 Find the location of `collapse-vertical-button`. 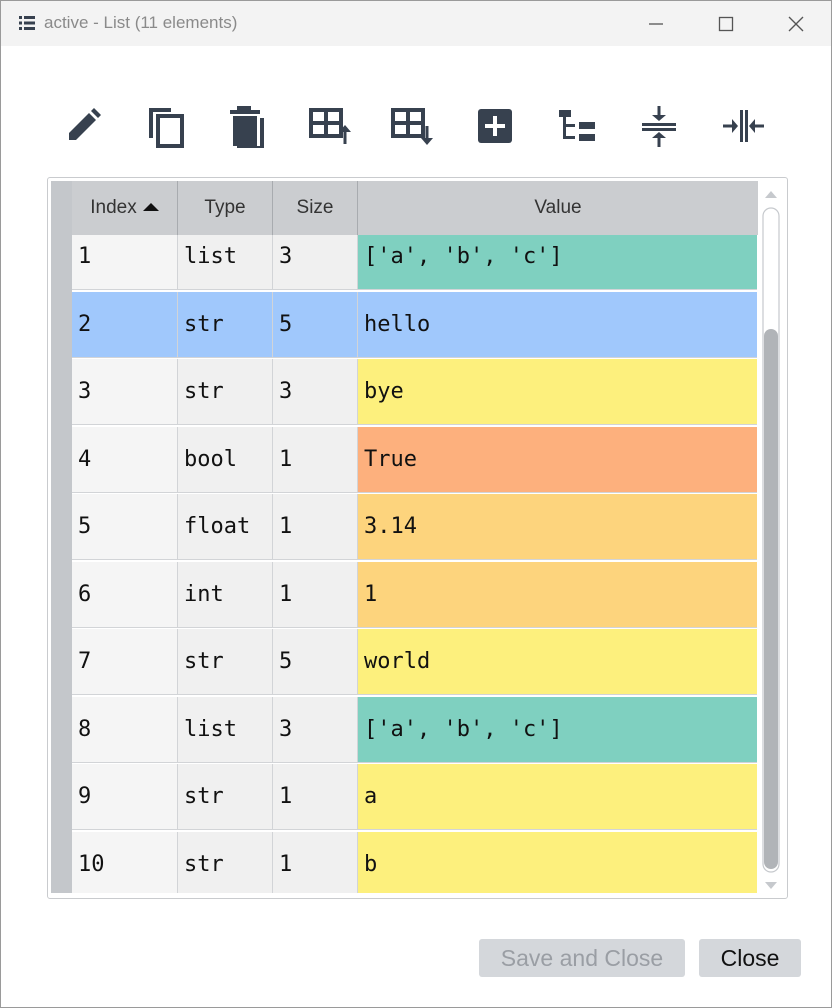

collapse-vertical-button is located at coordinates (659, 126).